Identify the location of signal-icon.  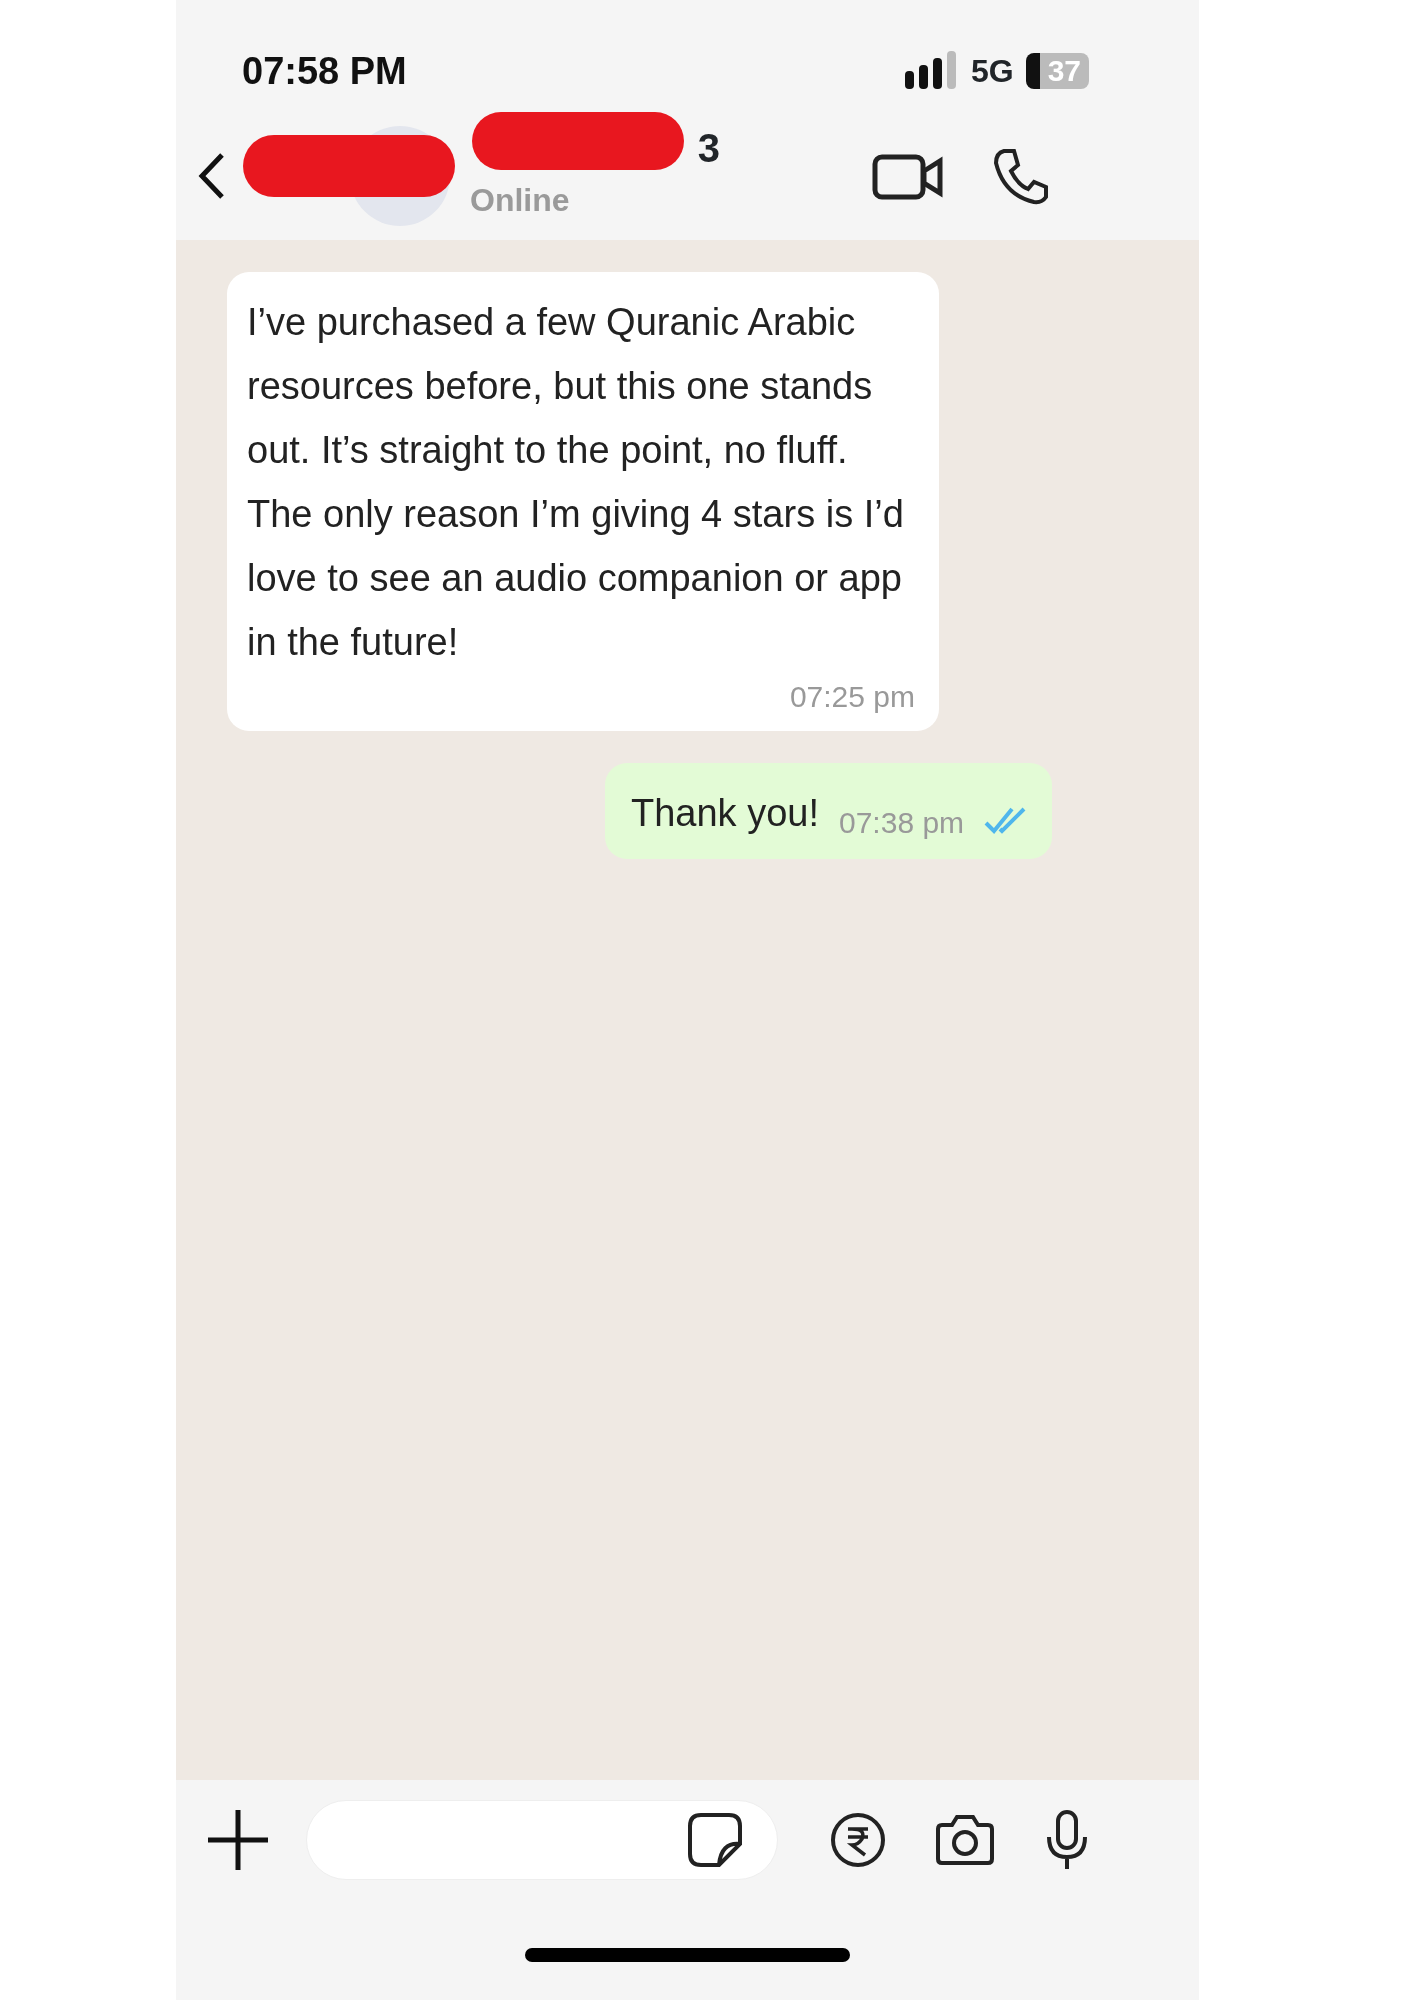
(930, 71).